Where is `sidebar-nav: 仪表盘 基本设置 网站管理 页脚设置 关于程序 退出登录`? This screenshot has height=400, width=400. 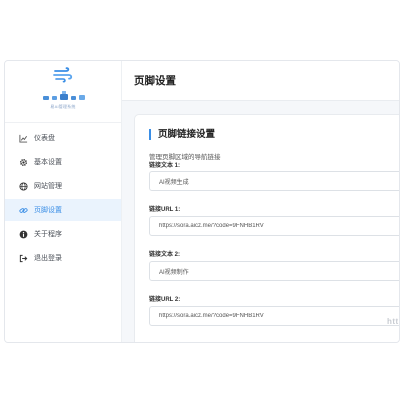
sidebar-nav: 仪表盘 基本设置 网站管理 页脚设置 关于程序 退出登录 is located at coordinates (63, 199).